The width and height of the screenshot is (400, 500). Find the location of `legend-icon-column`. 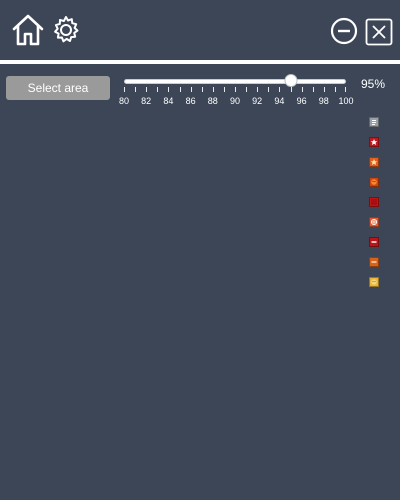

legend-icon-column is located at coordinates (375, 207).